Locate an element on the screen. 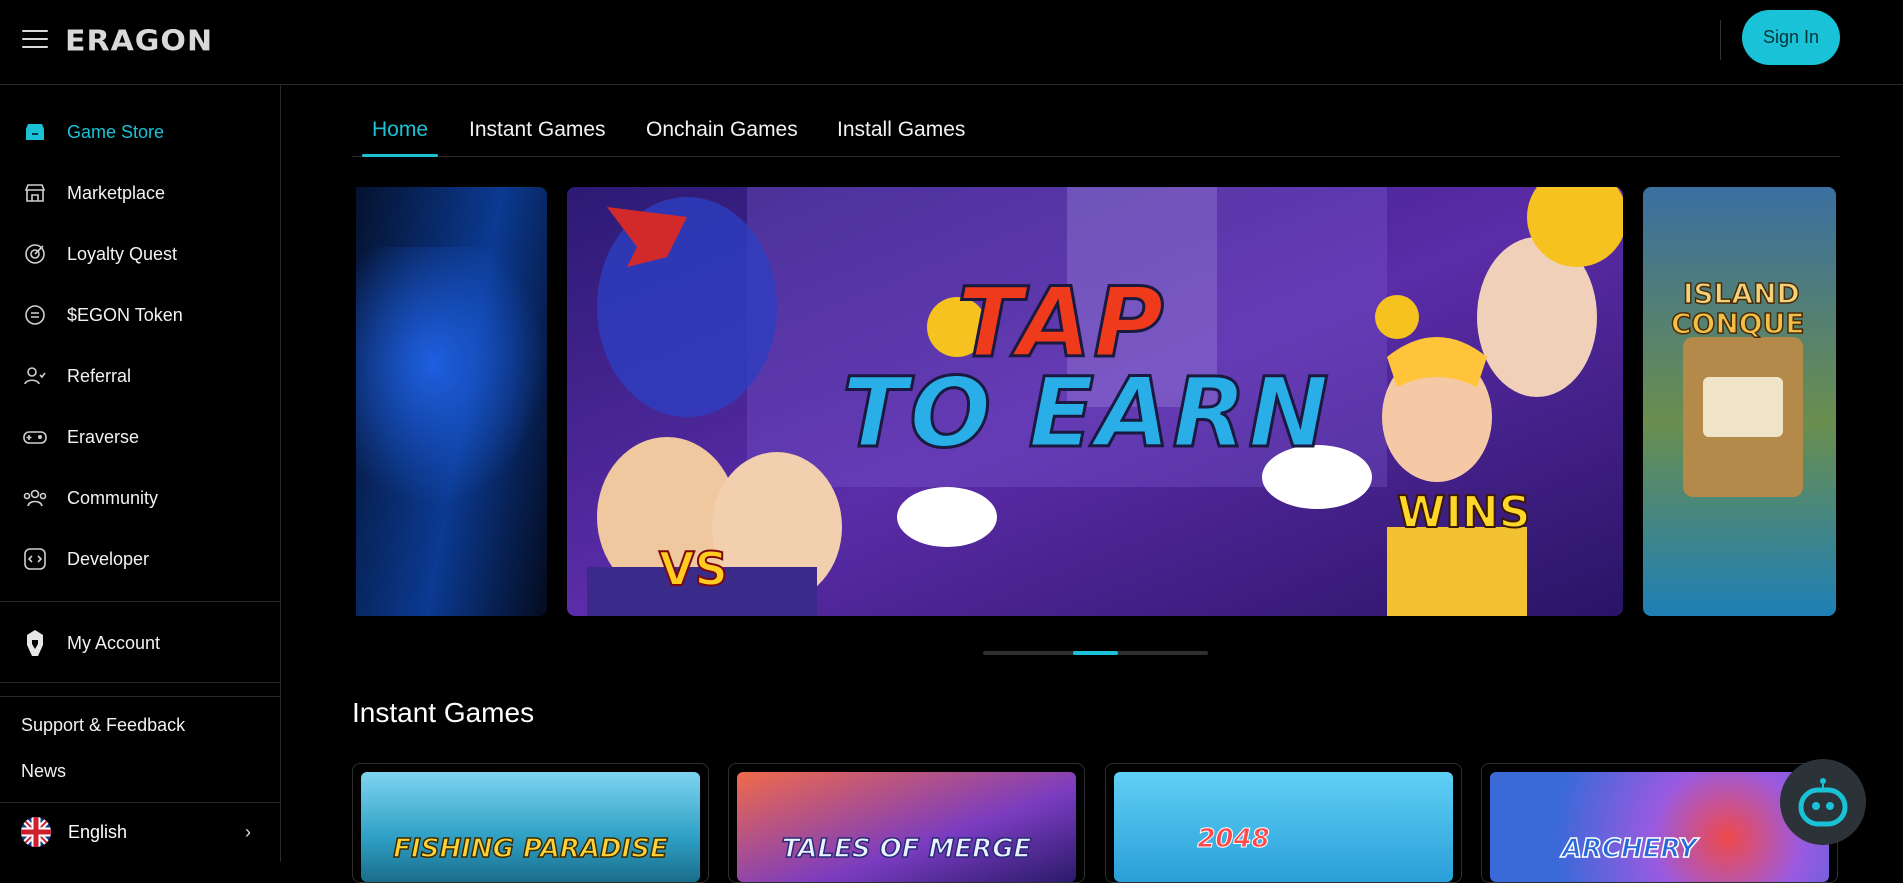 This screenshot has height=883, width=1903. my-account-item: My Account is located at coordinates (147, 643).